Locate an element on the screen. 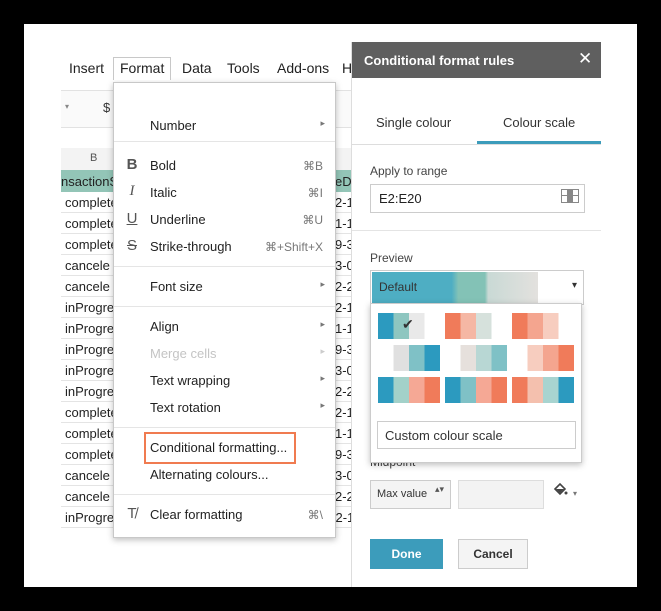 The image size is (661, 611). menu-item-align: Align ▸ is located at coordinates (224, 327).